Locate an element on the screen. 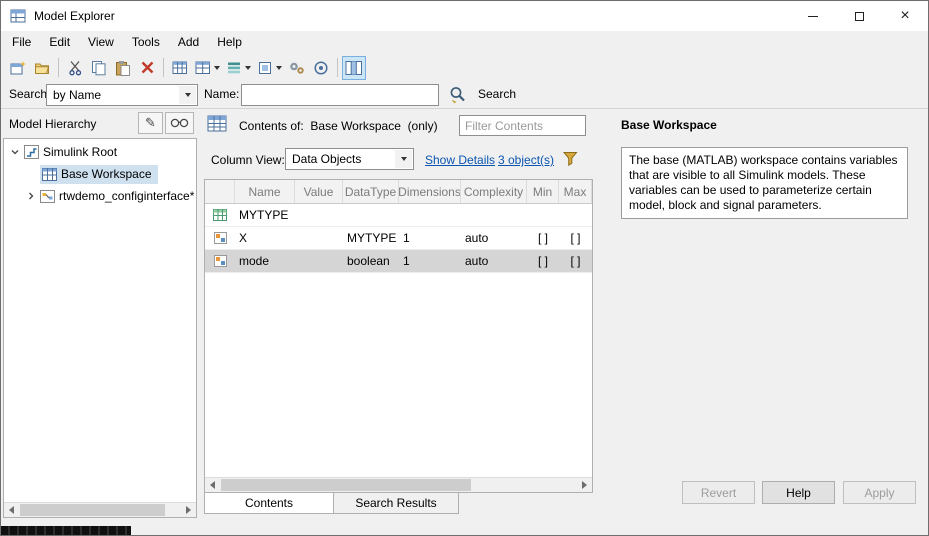 This screenshot has height=536, width=929. filter-options-button is located at coordinates (570, 160).